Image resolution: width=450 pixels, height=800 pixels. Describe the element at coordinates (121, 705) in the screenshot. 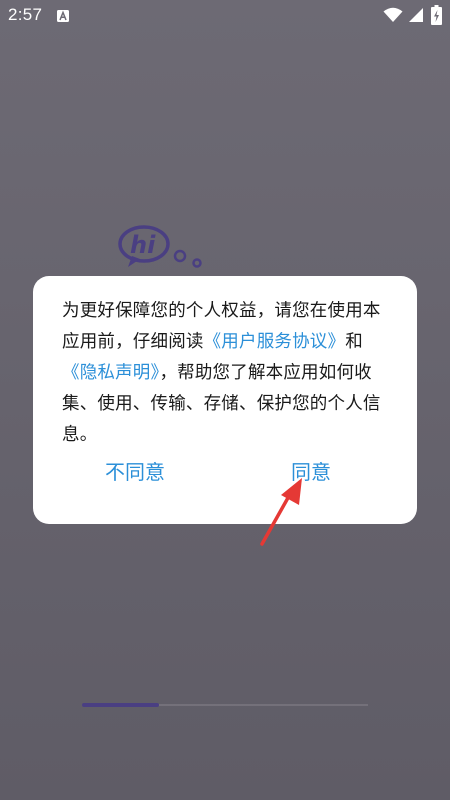

I see `indicator-active-segment` at that location.